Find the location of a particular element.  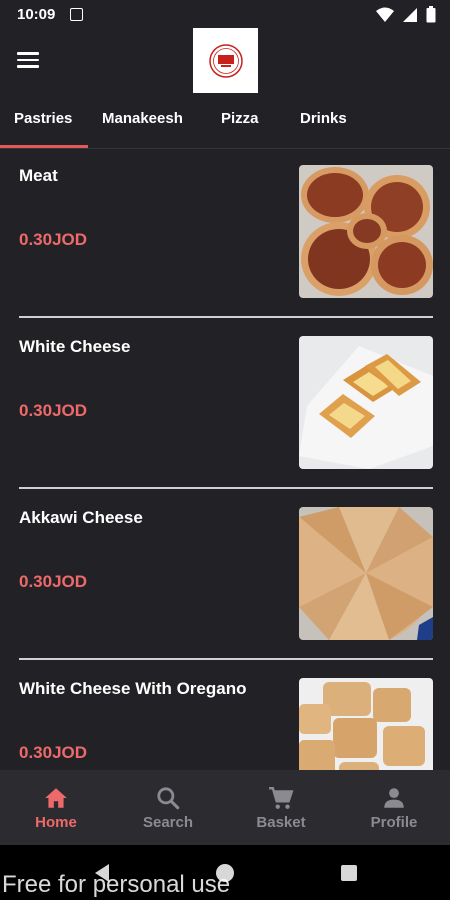

recents-icon is located at coordinates (349, 873).